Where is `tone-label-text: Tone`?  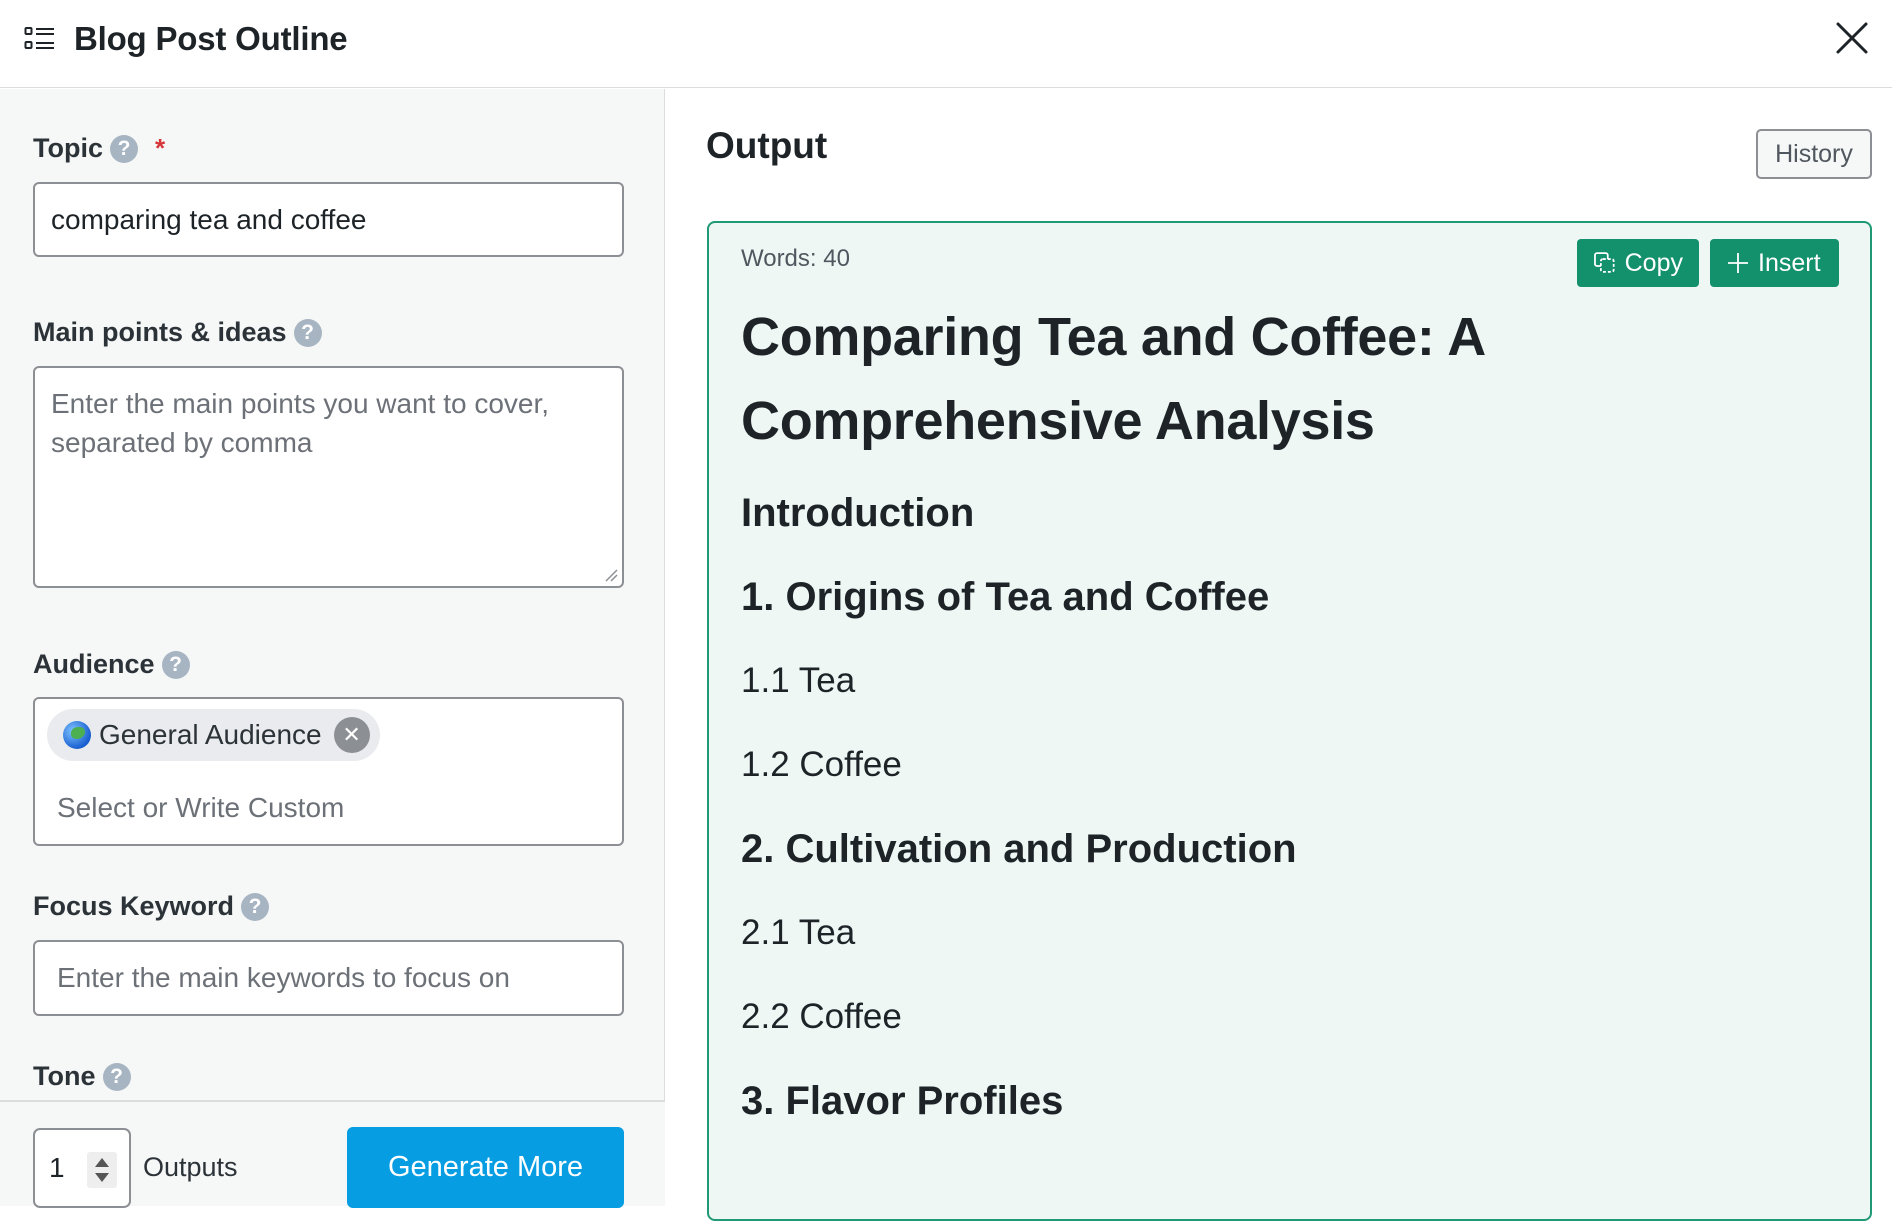
tone-label-text: Tone is located at coordinates (64, 1076).